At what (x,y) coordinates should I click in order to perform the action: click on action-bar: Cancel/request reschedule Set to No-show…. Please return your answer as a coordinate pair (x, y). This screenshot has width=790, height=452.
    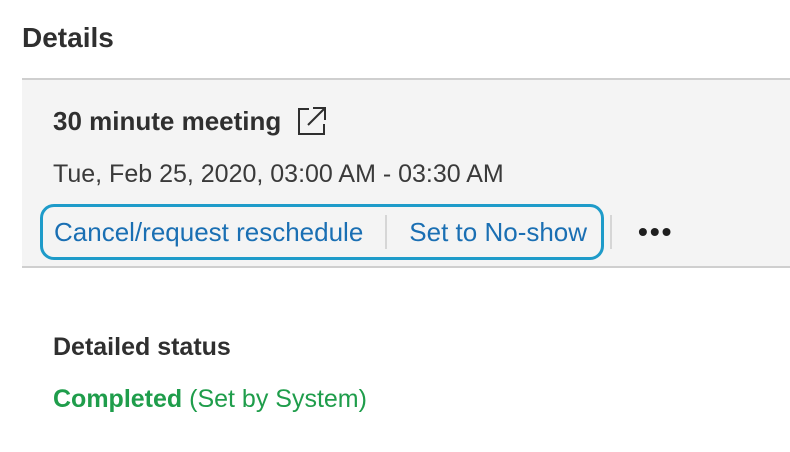
    Looking at the image, I should click on (356, 232).